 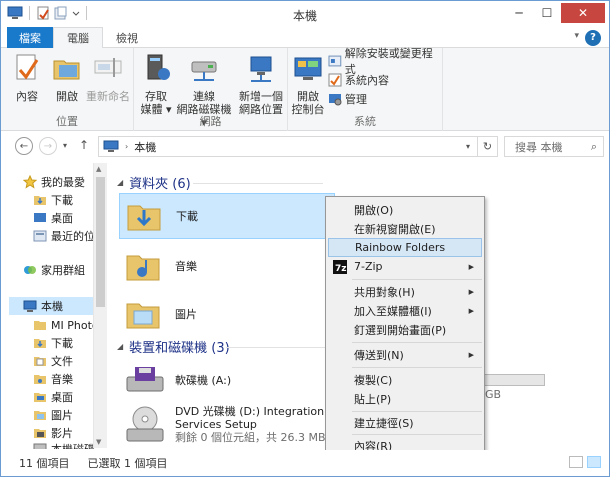 I want to click on add-network-location-button: 新增一個 網路位置, so click(x=261, y=84).